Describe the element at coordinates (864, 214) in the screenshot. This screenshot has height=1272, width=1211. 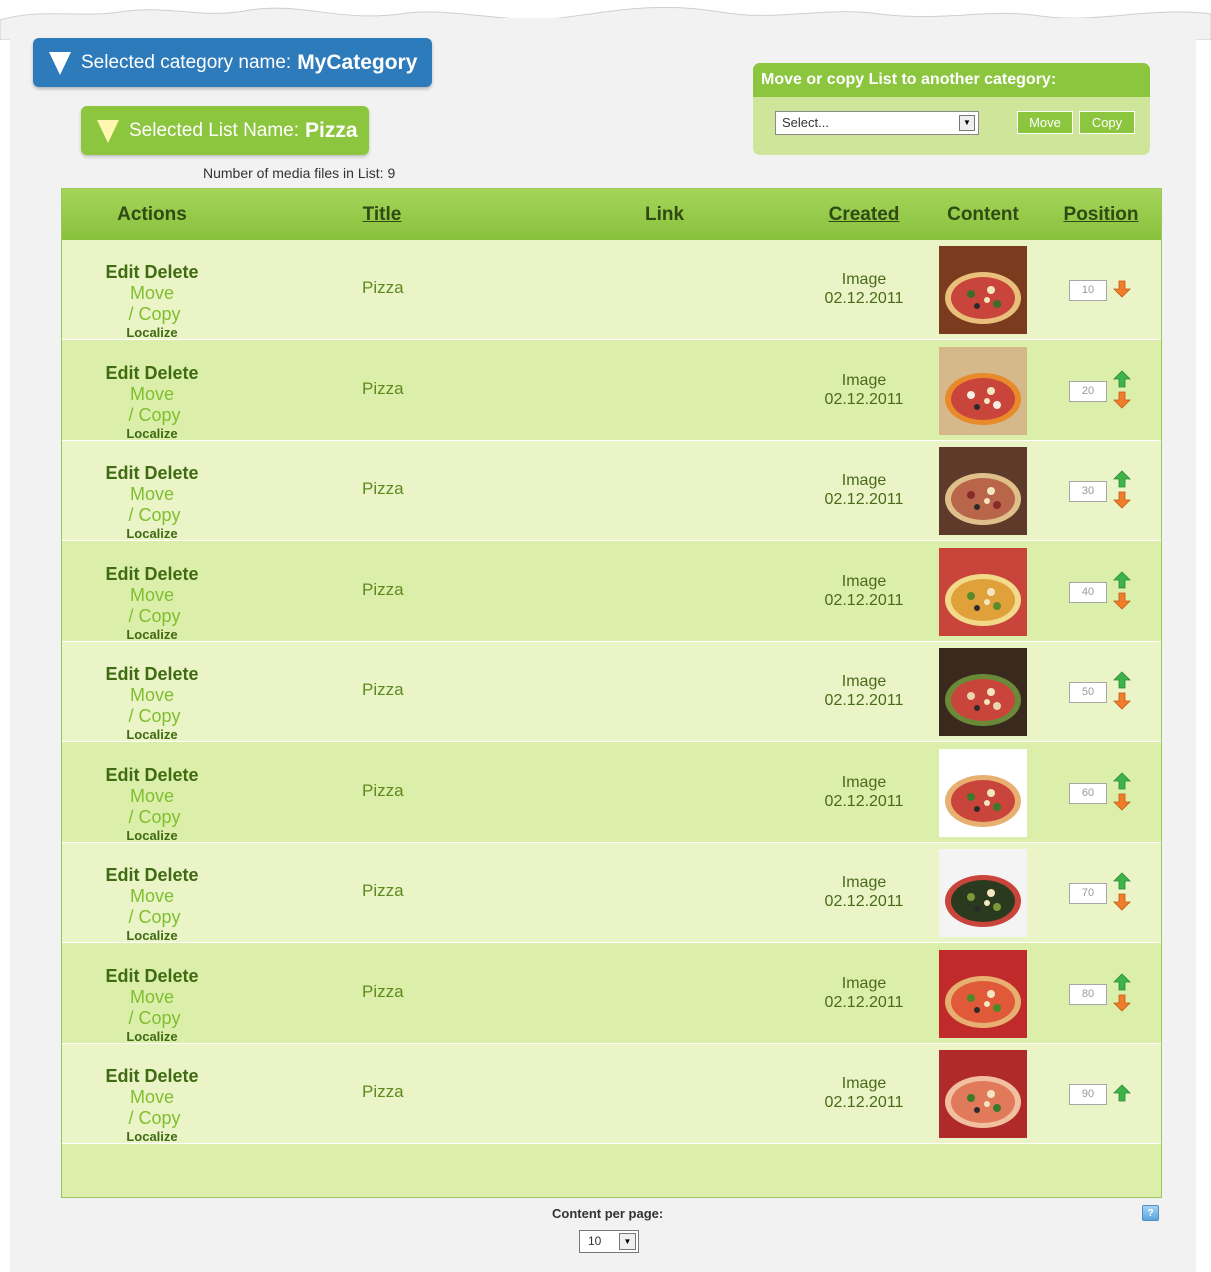
I see `header-created-sort: Created` at that location.